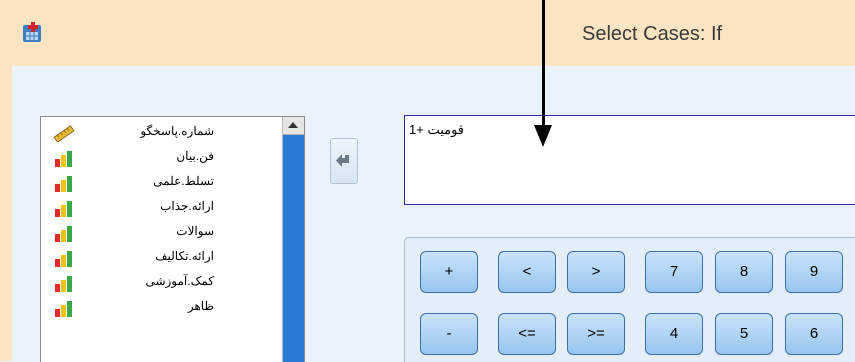 The width and height of the screenshot is (855, 362). What do you see at coordinates (543, 136) in the screenshot?
I see `annotation-arrow-head-icon` at bounding box center [543, 136].